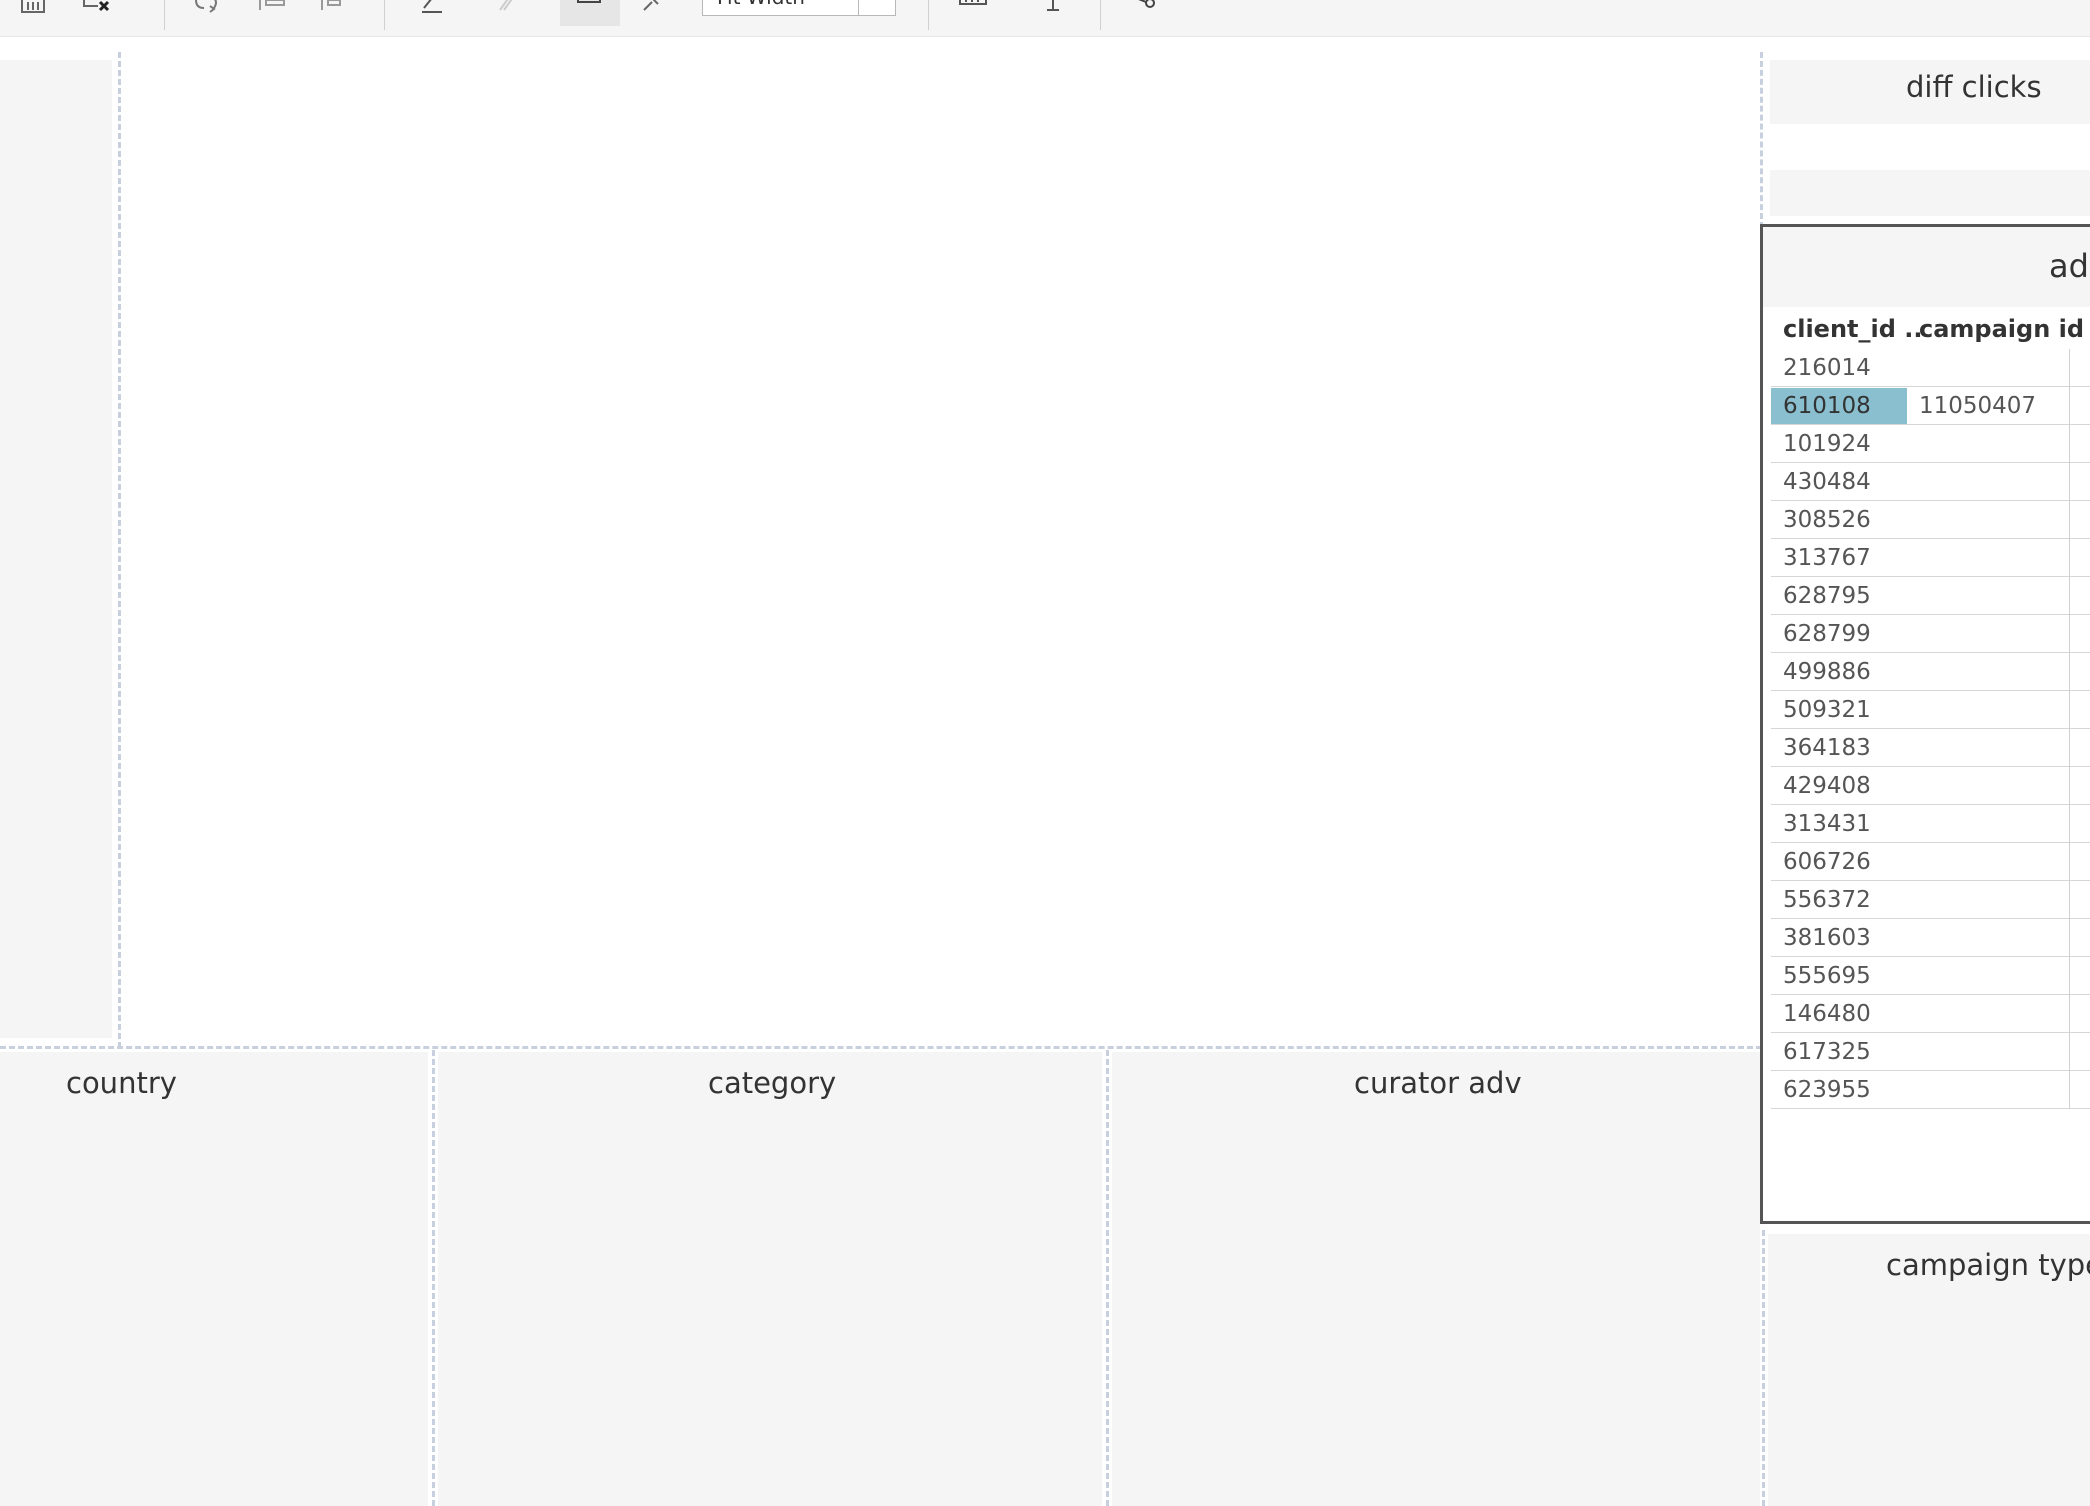  What do you see at coordinates (1827, 672) in the screenshot?
I see `client-id-cell: 499886` at bounding box center [1827, 672].